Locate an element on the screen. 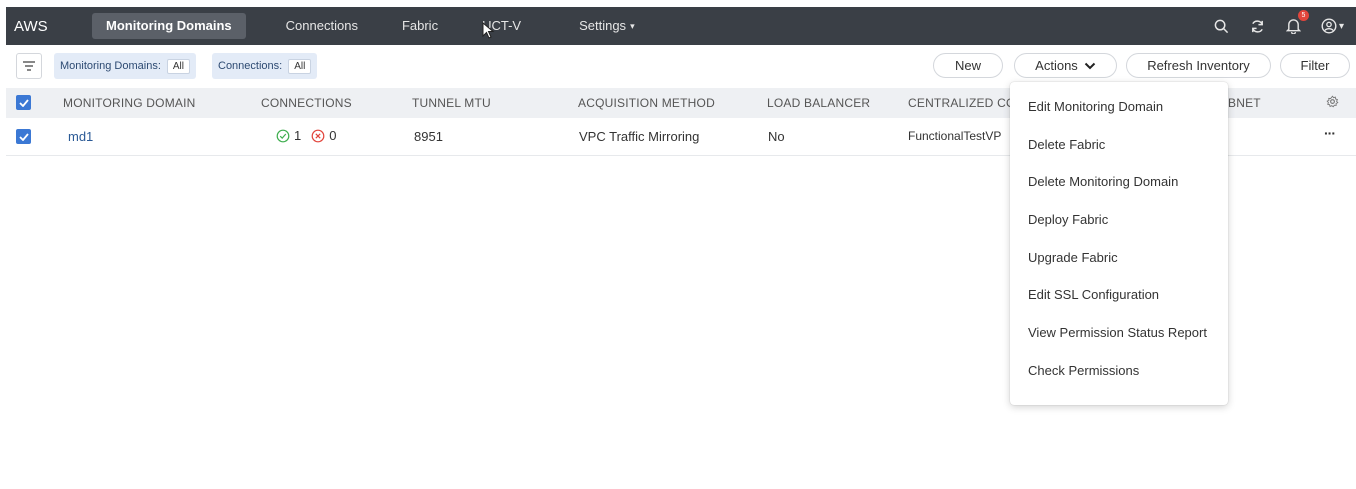  nav-settings-label: Settings is located at coordinates (603, 25).